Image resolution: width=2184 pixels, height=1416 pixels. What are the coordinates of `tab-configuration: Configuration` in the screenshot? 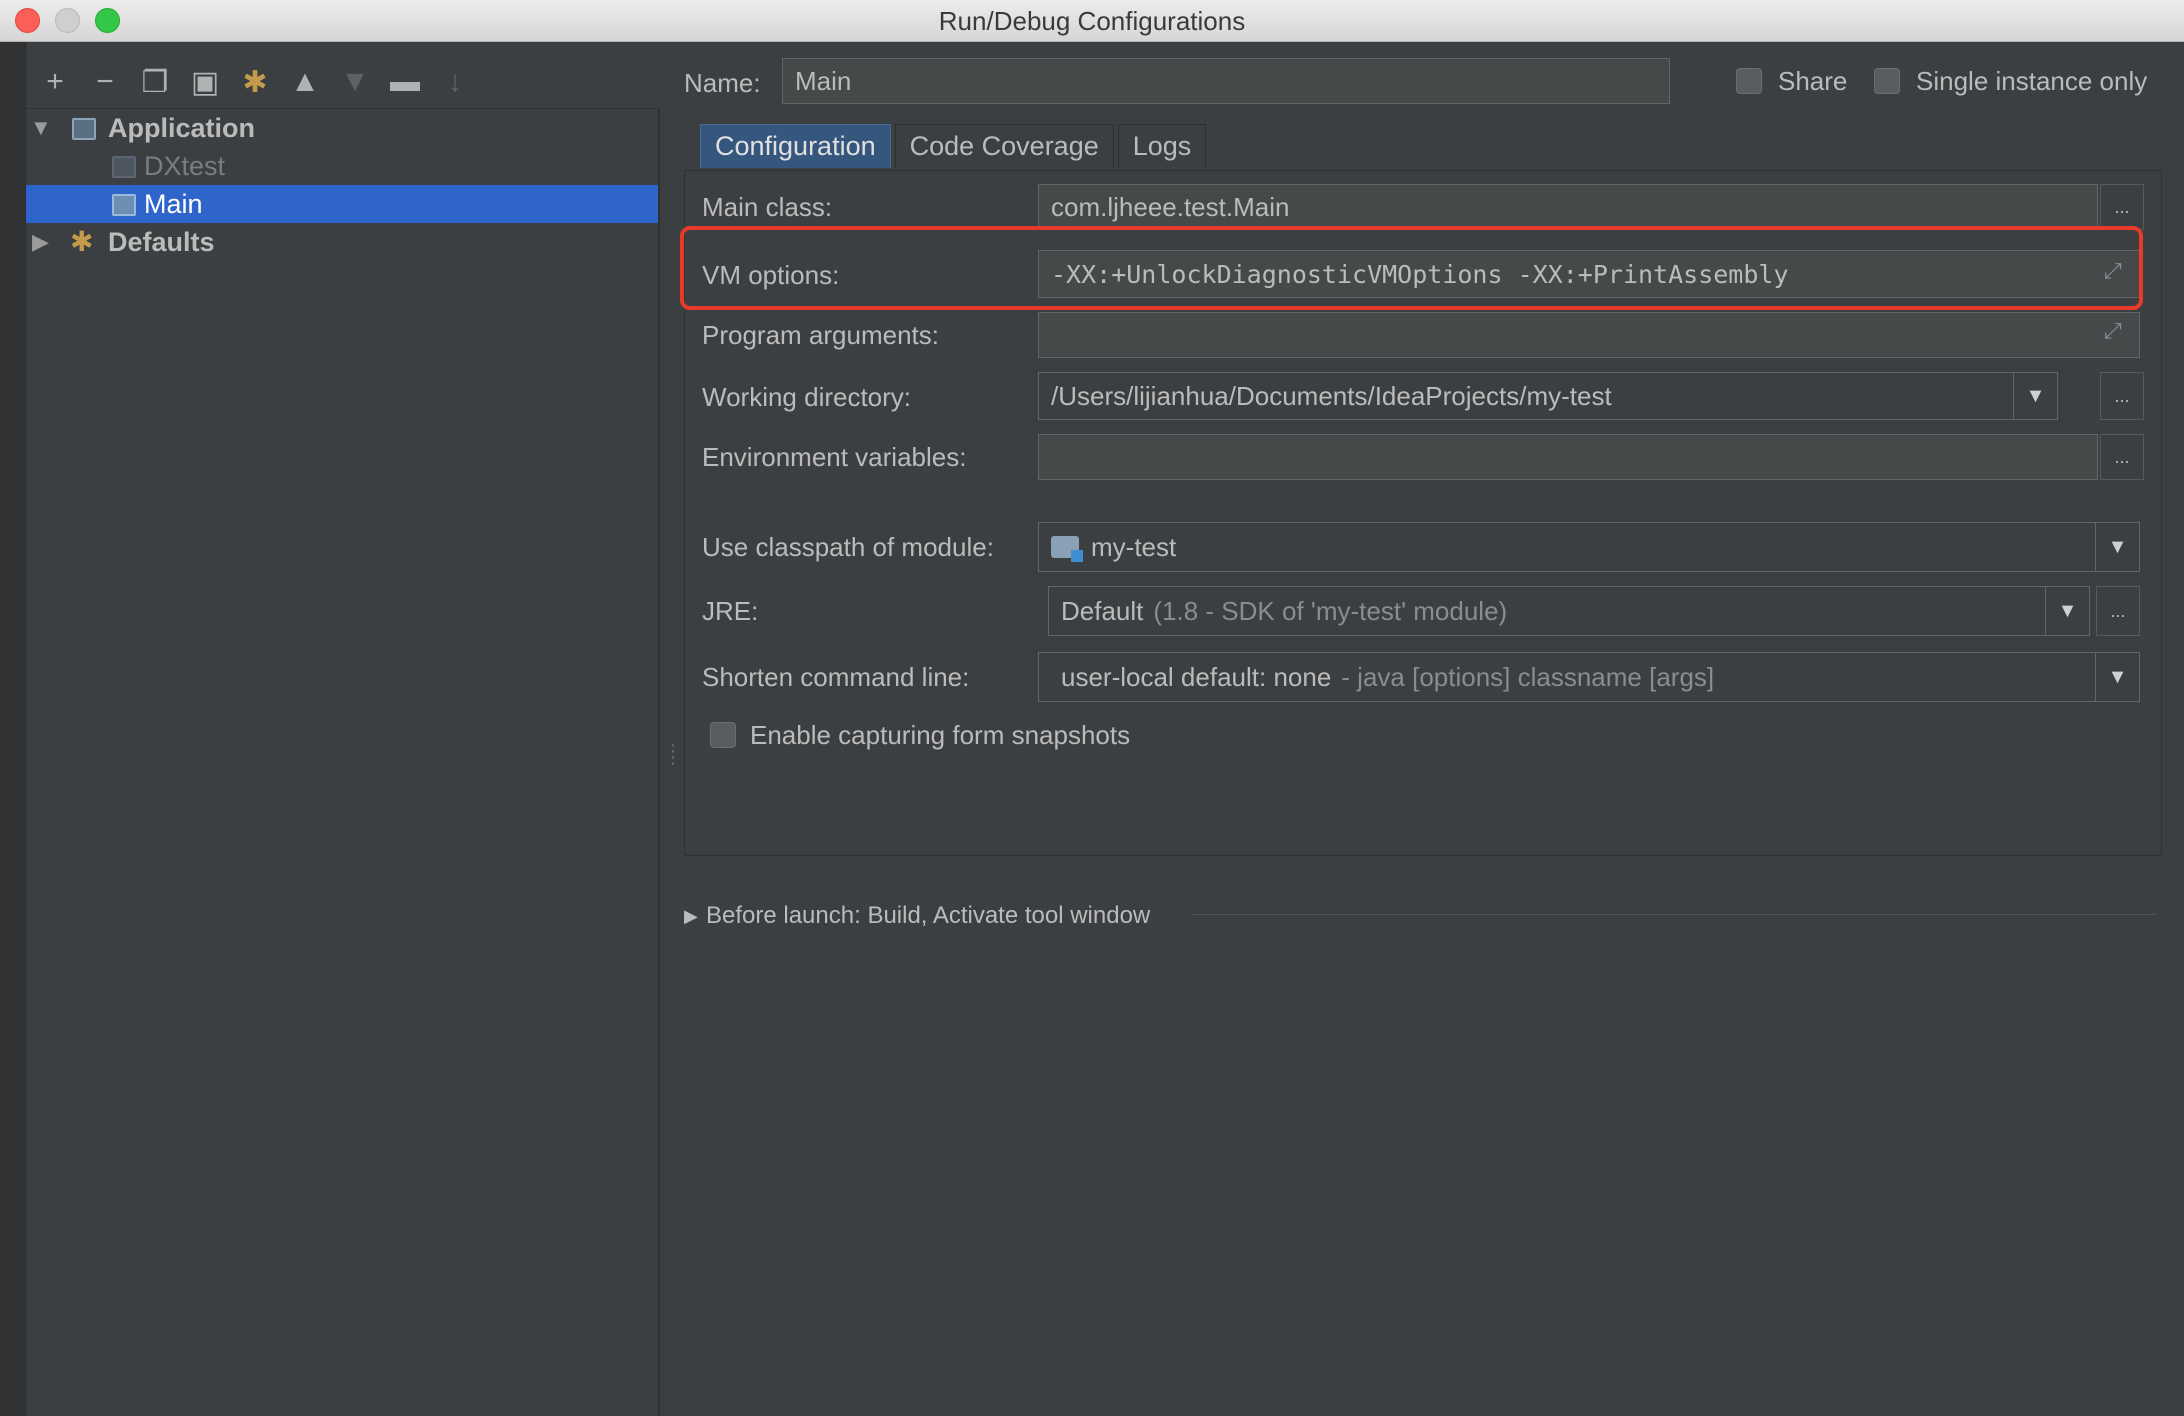 It's located at (795, 146).